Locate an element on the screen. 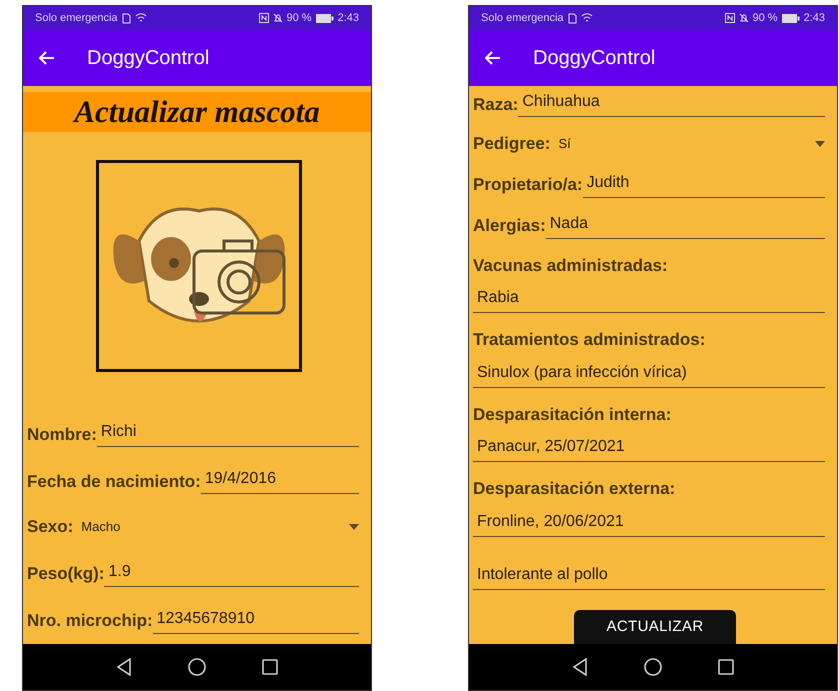 This screenshot has width=839, height=691. input-field: Panacur, 25/07/2021 is located at coordinates (649, 448).